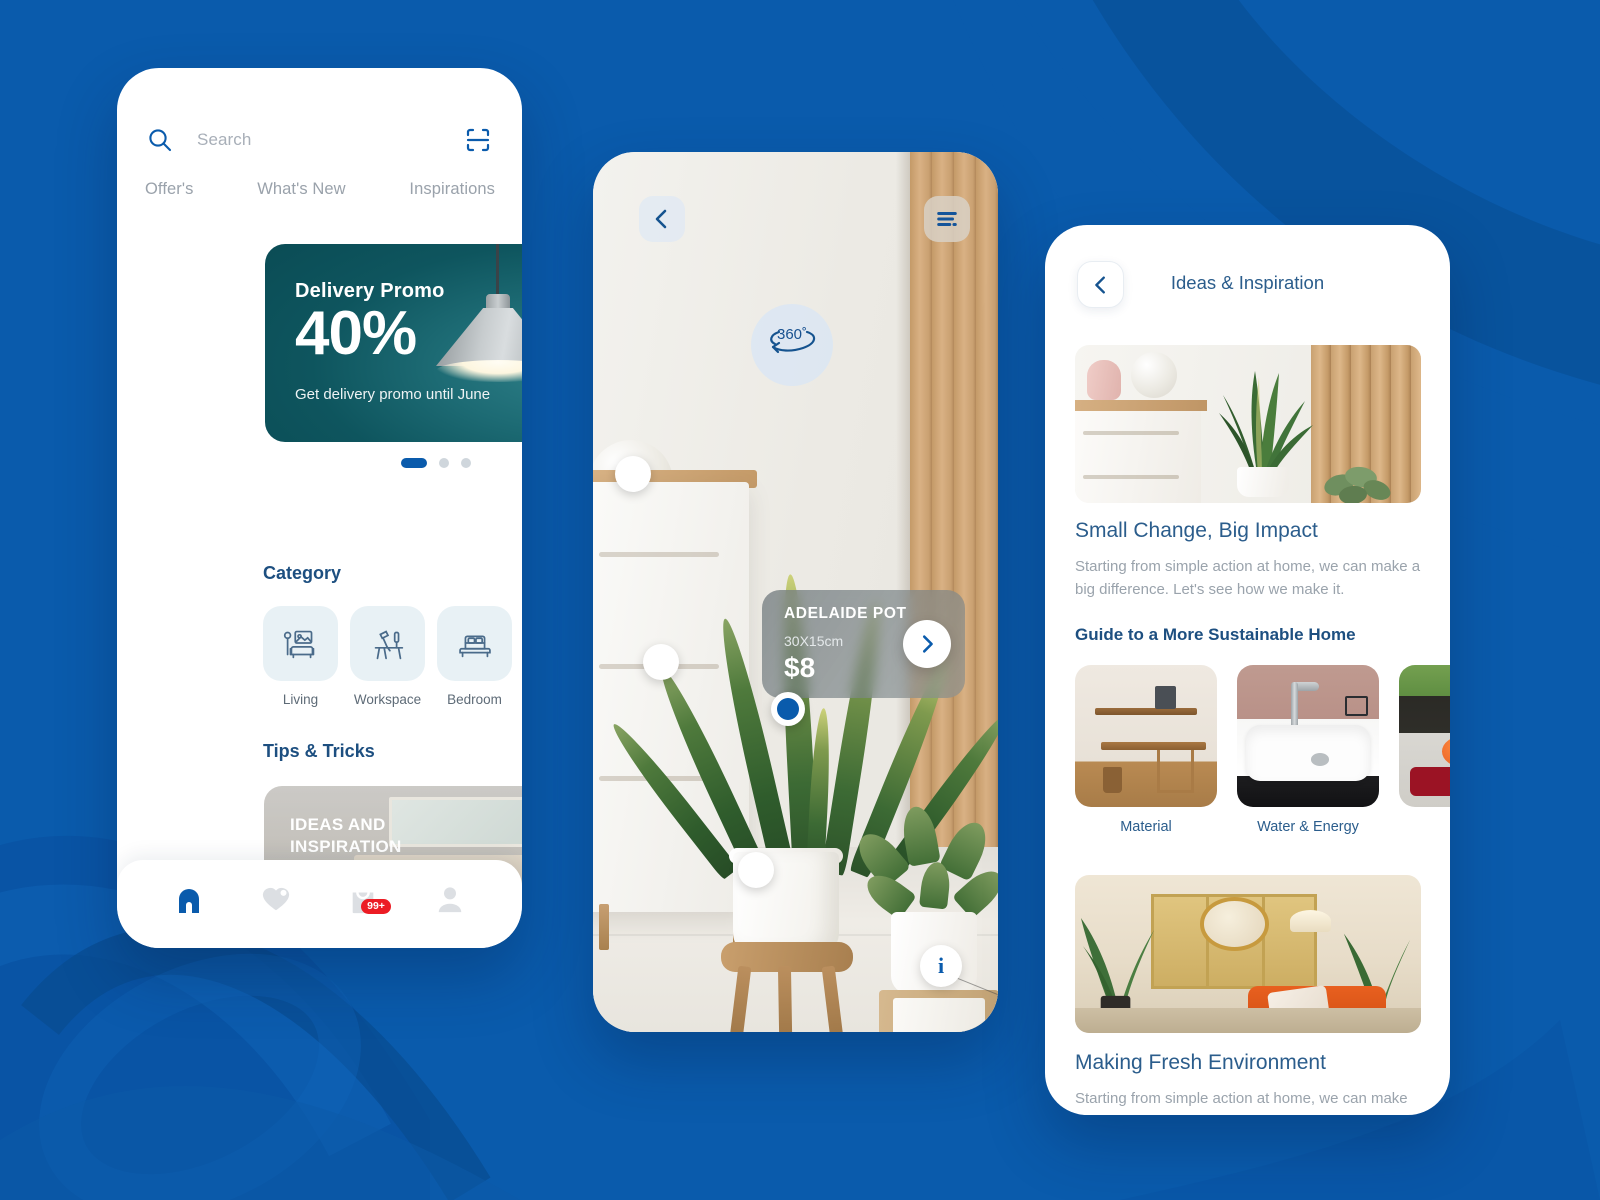 Image resolution: width=1600 pixels, height=1200 pixels. What do you see at coordinates (1146, 736) in the screenshot?
I see `guide-thumbnail-material` at bounding box center [1146, 736].